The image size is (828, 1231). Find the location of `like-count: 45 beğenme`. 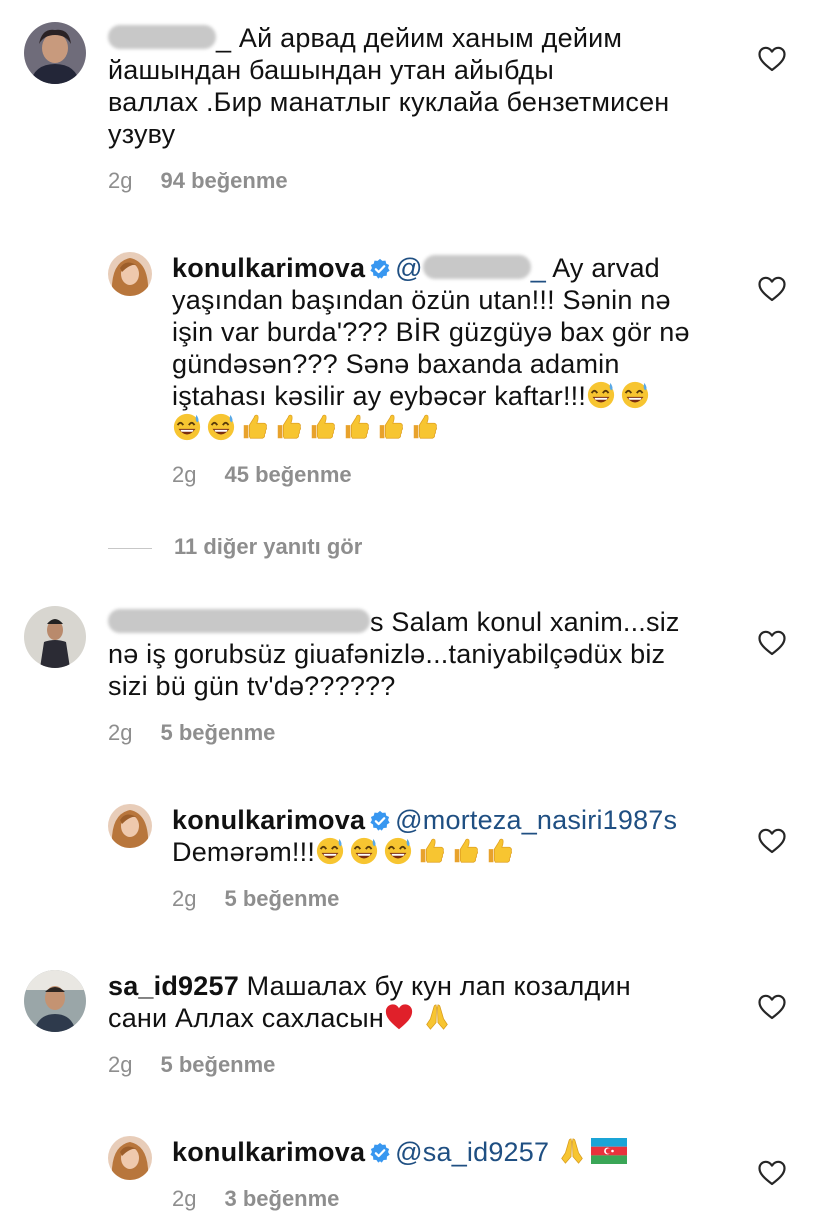

like-count: 45 beğenme is located at coordinates (287, 474).